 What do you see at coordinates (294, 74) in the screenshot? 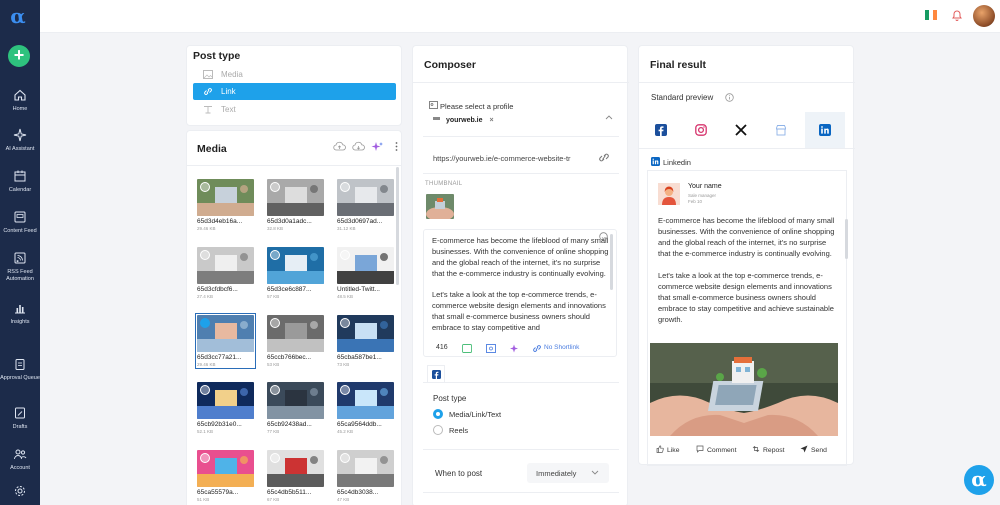
I see `post-type-media-option: Media` at bounding box center [294, 74].